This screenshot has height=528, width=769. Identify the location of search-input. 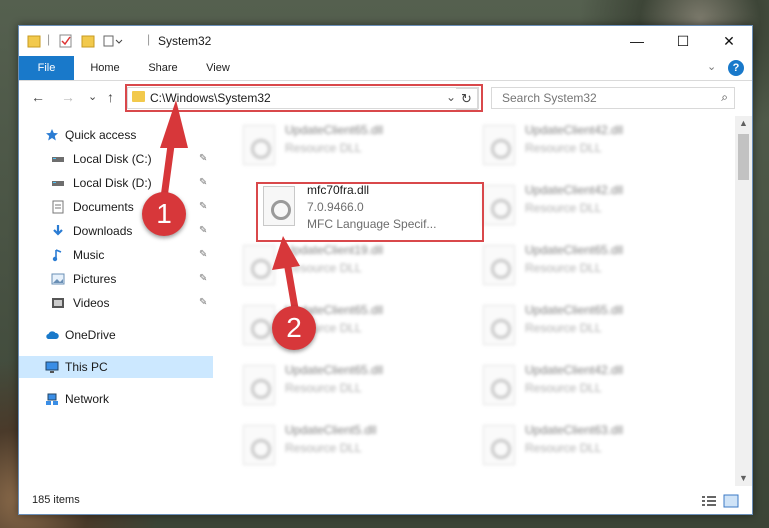
(602, 98).